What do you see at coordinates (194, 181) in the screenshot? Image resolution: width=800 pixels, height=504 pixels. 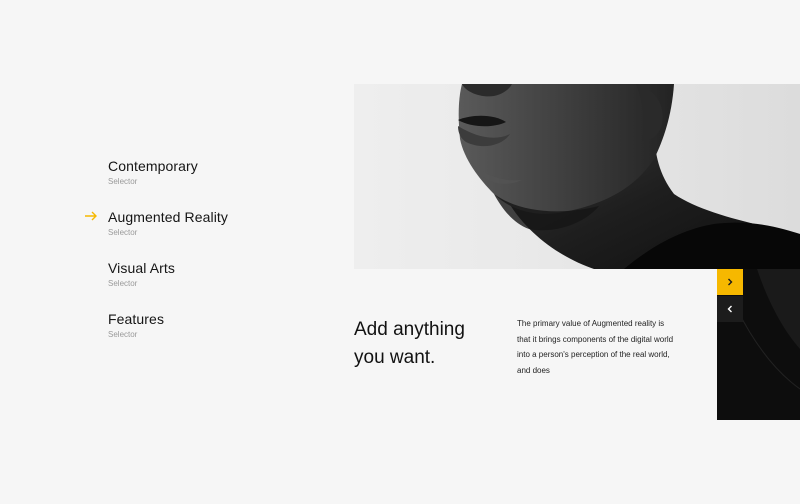 I see `nav-item-contemporary: Contemporary Selector` at bounding box center [194, 181].